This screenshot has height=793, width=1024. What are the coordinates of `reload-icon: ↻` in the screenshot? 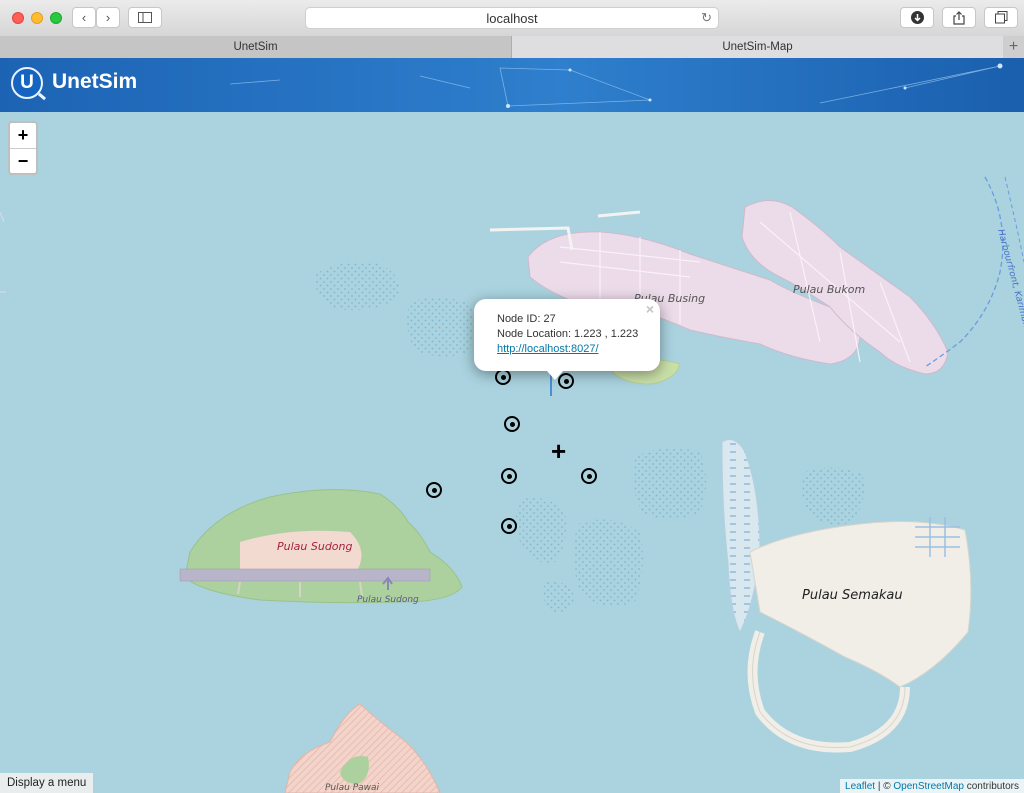 It's located at (706, 18).